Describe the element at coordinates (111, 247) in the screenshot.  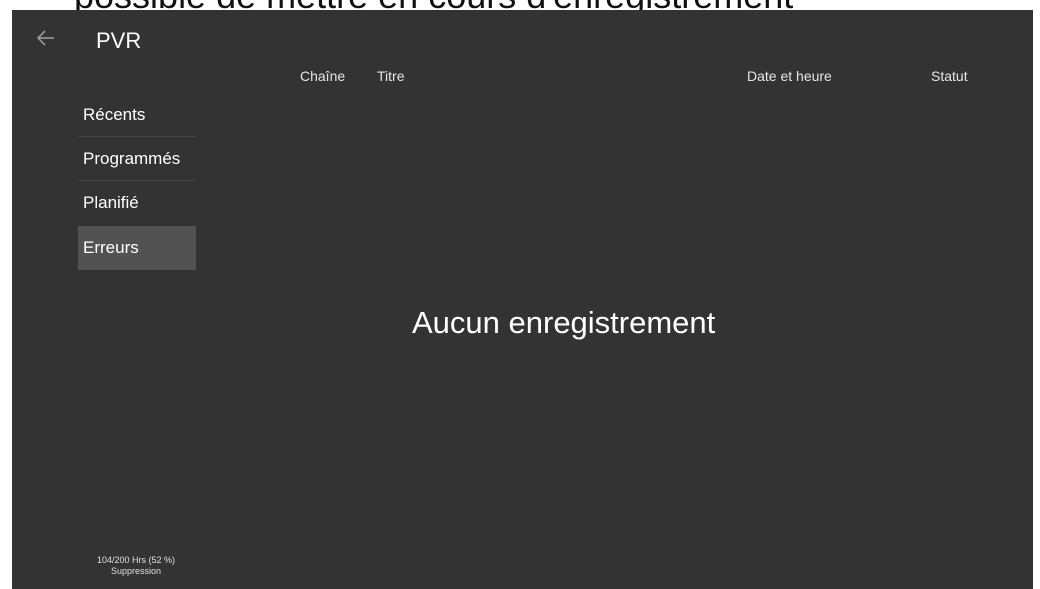
I see `sidebar-item-label: Erreurs` at that location.